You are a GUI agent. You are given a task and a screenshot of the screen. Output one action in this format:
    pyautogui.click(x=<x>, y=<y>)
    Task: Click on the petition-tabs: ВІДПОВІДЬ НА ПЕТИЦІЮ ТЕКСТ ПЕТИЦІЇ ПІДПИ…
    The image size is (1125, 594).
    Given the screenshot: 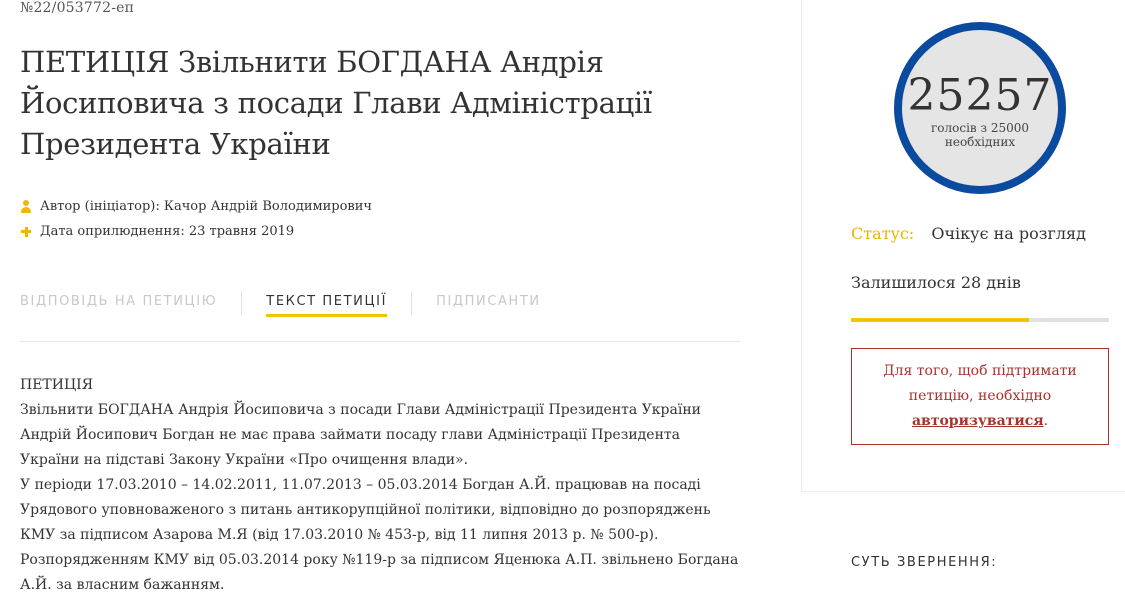 What is the action you would take?
    pyautogui.click(x=380, y=304)
    